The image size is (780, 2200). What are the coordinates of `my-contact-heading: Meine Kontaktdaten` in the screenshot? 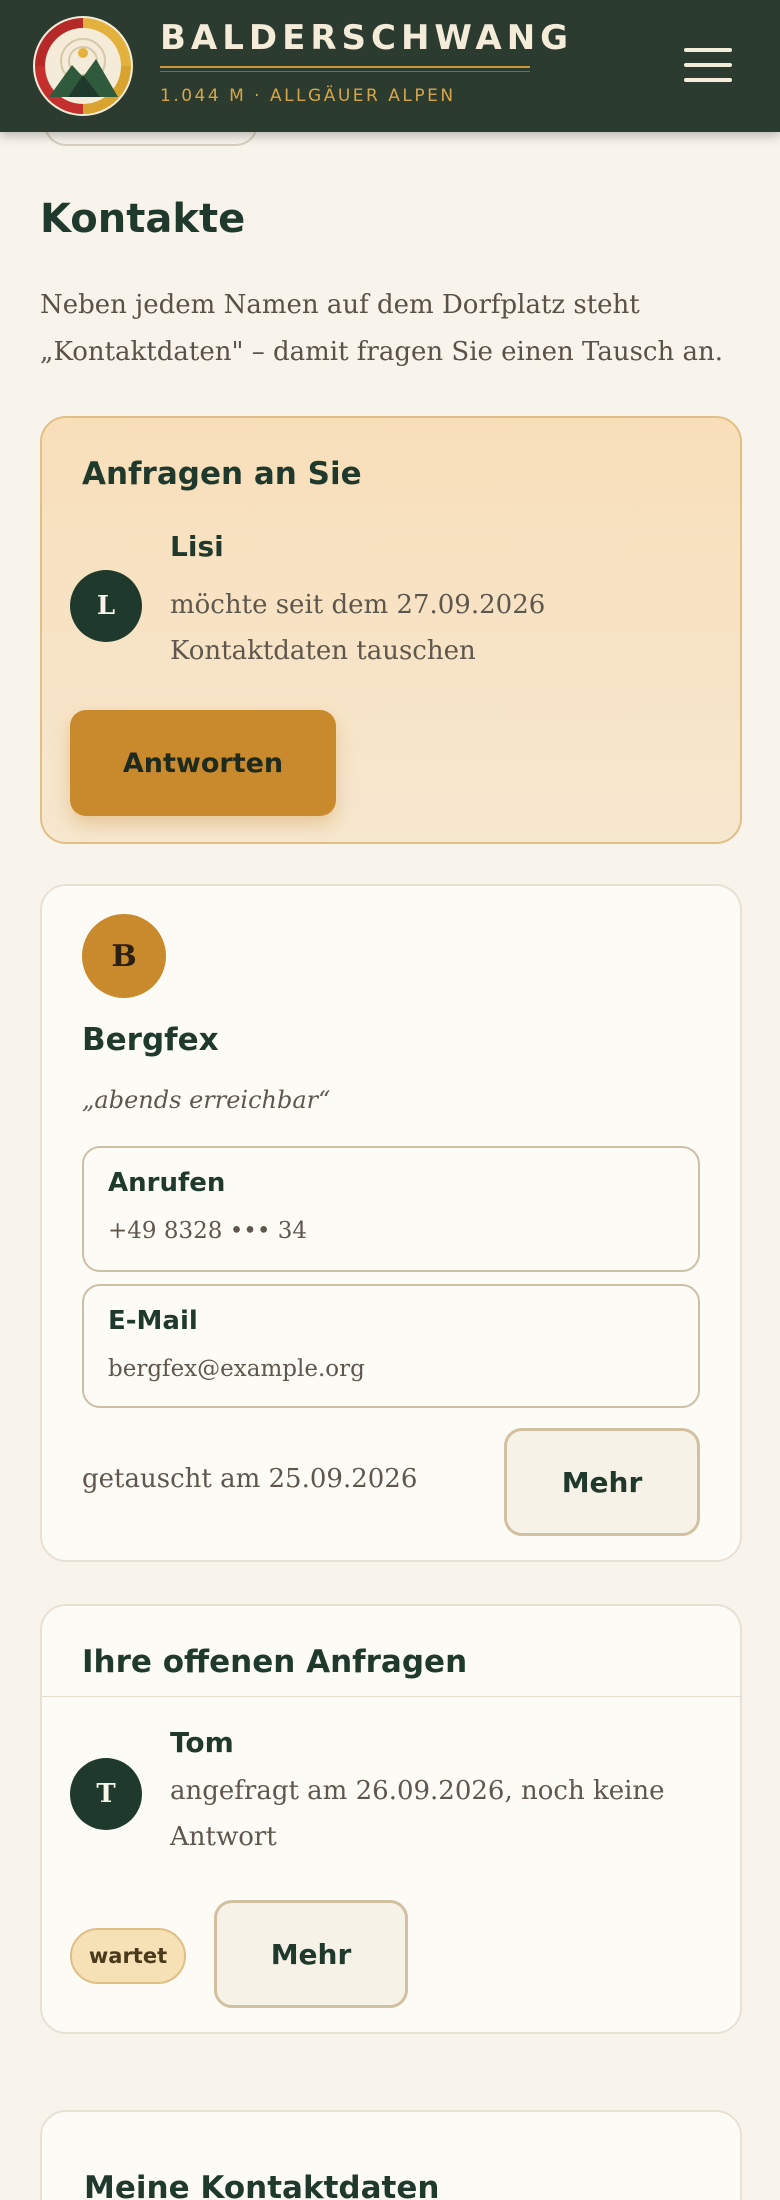 It's located at (262, 2185).